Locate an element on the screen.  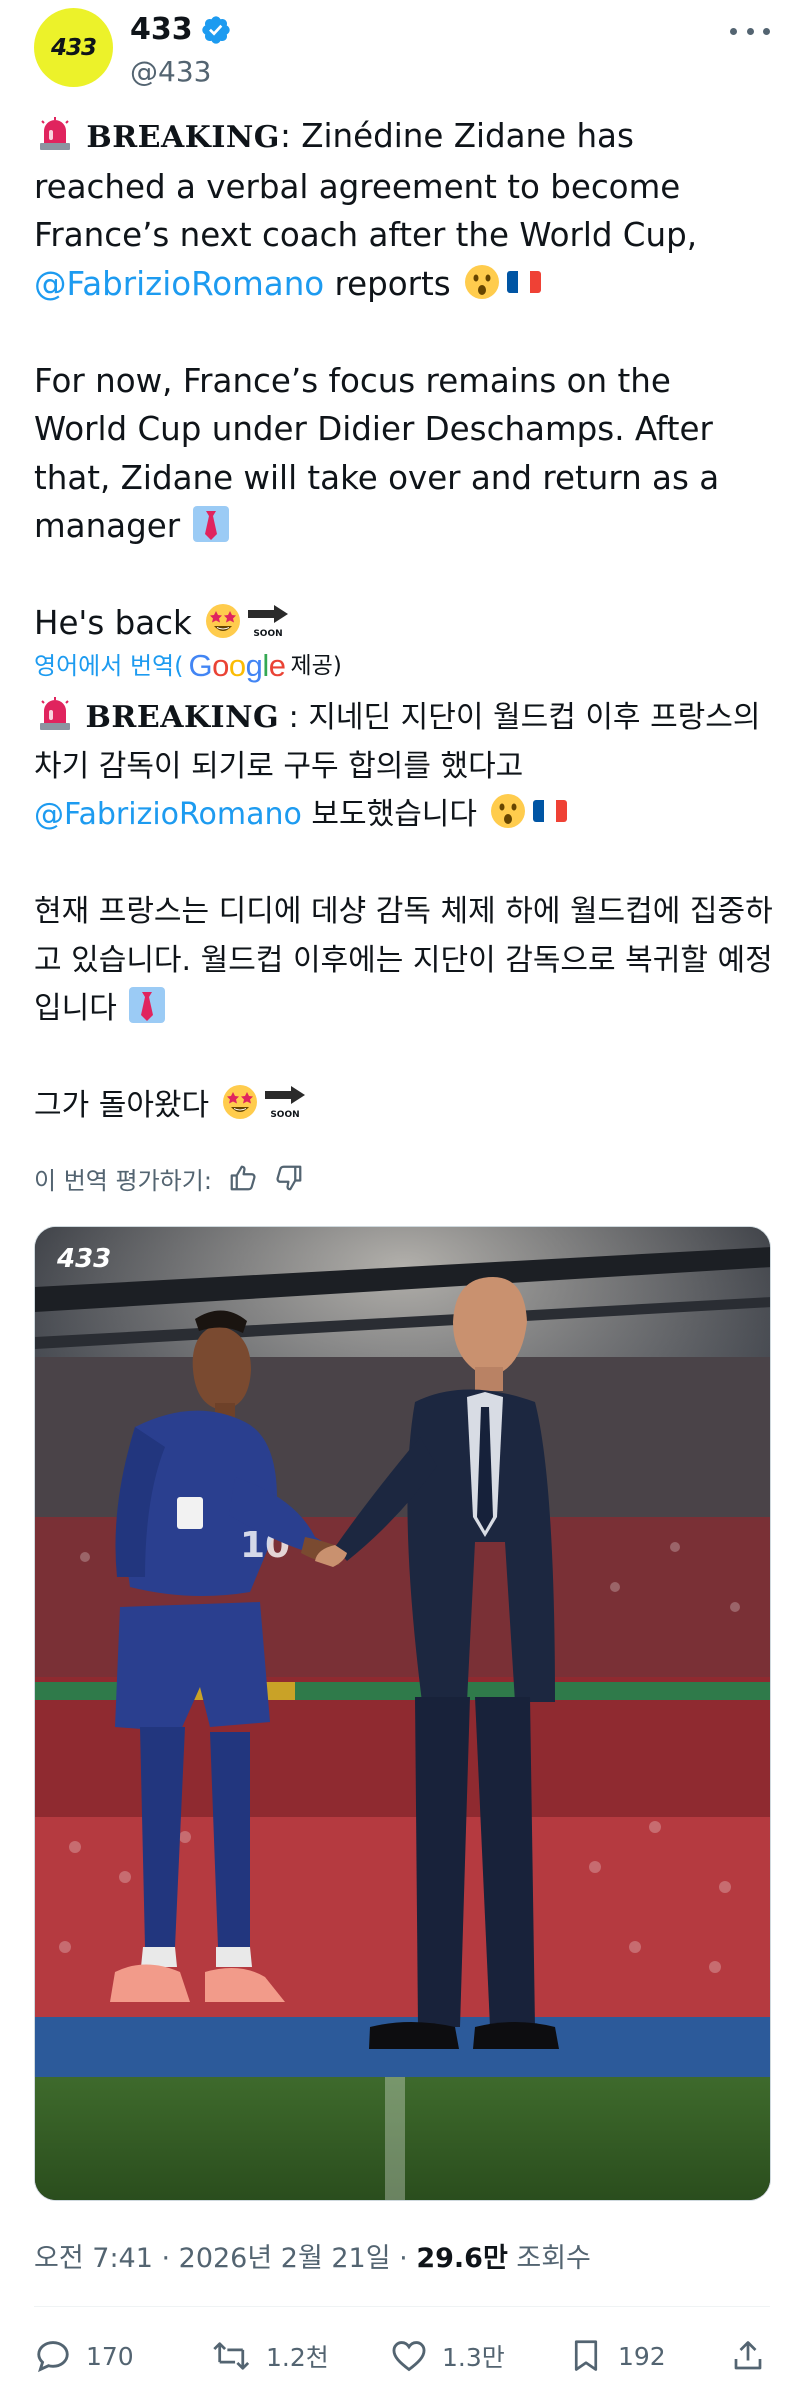
translated-text-segment: 보도했습니다 is located at coordinates (389, 814).